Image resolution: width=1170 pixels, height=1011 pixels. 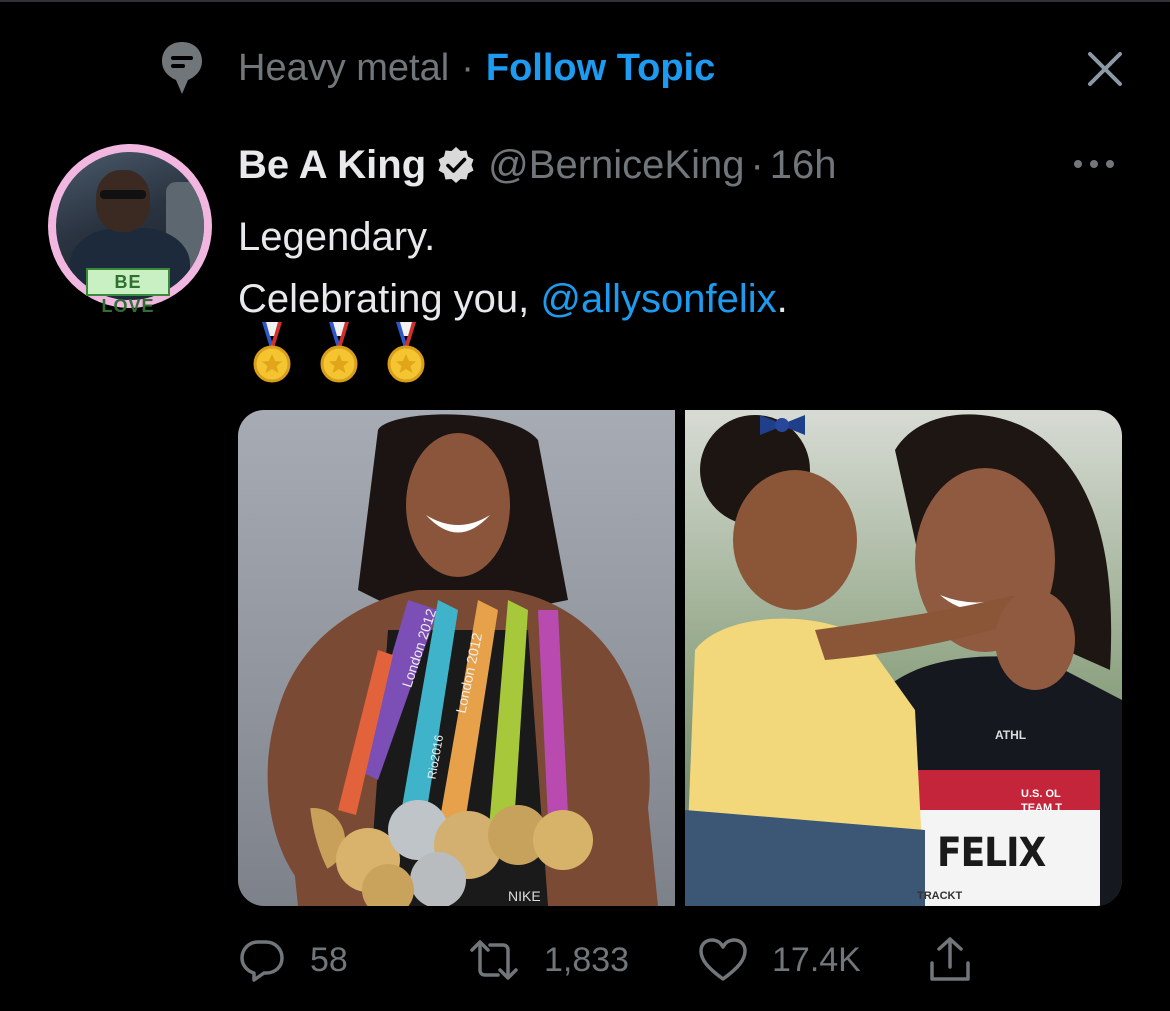 I want to click on reply-button: 58, so click(x=293, y=960).